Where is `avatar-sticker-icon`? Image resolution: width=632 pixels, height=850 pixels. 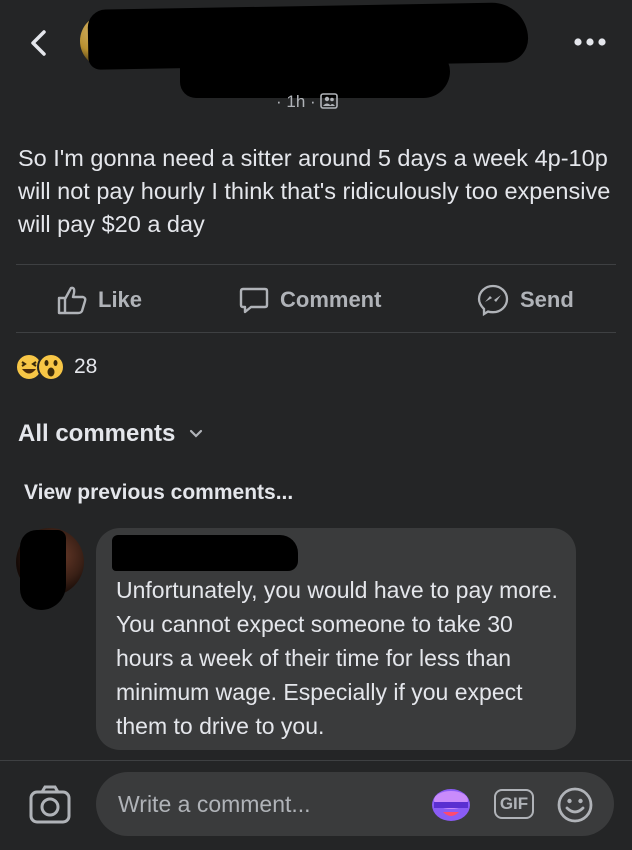
avatar-sticker-icon is located at coordinates (451, 805).